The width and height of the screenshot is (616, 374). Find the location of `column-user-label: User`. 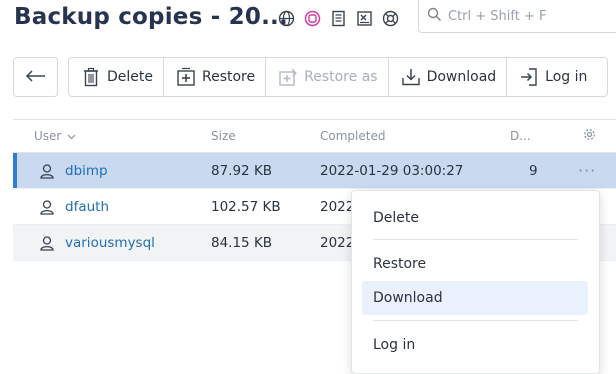

column-user-label: User is located at coordinates (48, 136).